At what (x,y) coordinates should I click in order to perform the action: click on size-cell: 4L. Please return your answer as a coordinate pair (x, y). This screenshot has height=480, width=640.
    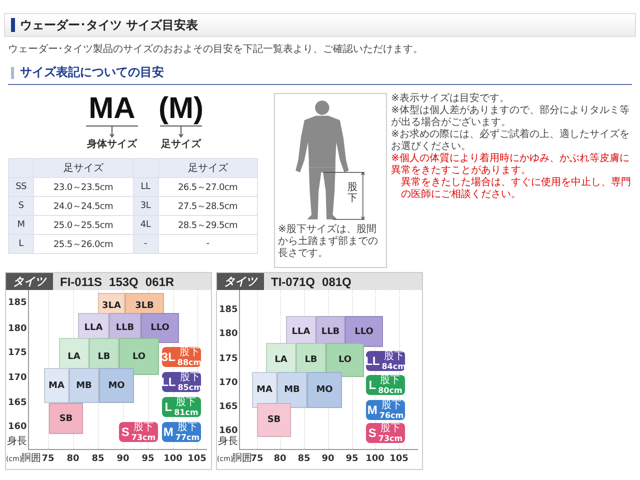
    Looking at the image, I should click on (145, 225).